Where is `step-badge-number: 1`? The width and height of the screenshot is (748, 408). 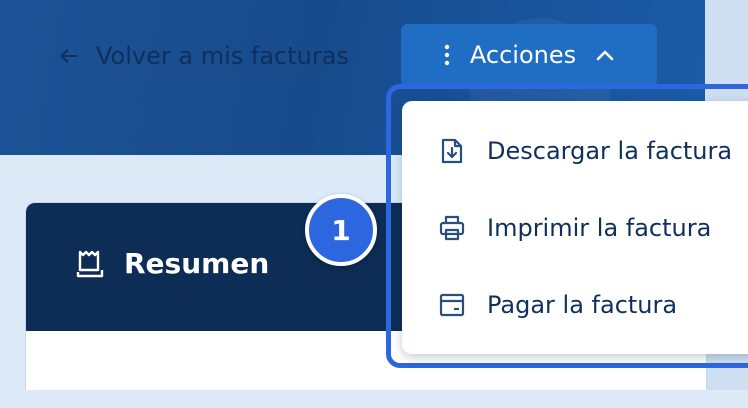 step-badge-number: 1 is located at coordinates (341, 230).